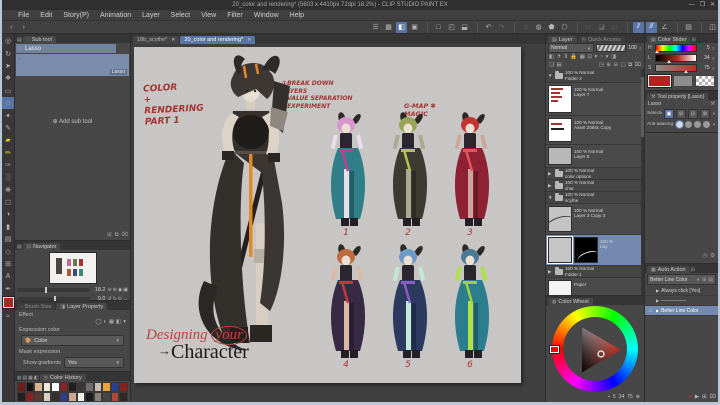 The image size is (720, 405). Describe the element at coordinates (19, 378) in the screenshot. I see `color-wheel-tab-icon: ◍` at that location.